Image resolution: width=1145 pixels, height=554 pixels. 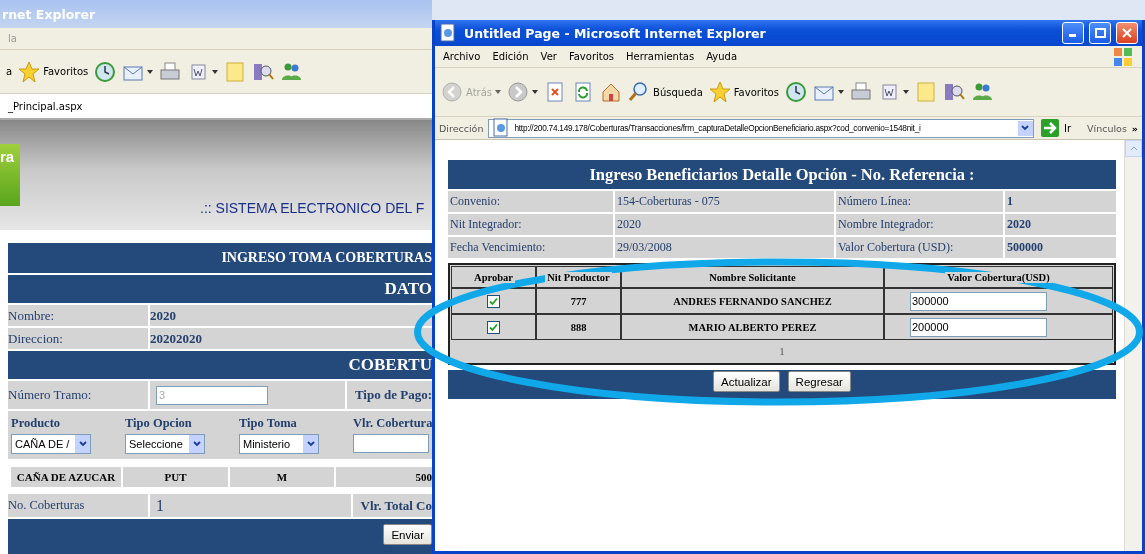 I want to click on pager-link: 1, so click(x=782, y=351).